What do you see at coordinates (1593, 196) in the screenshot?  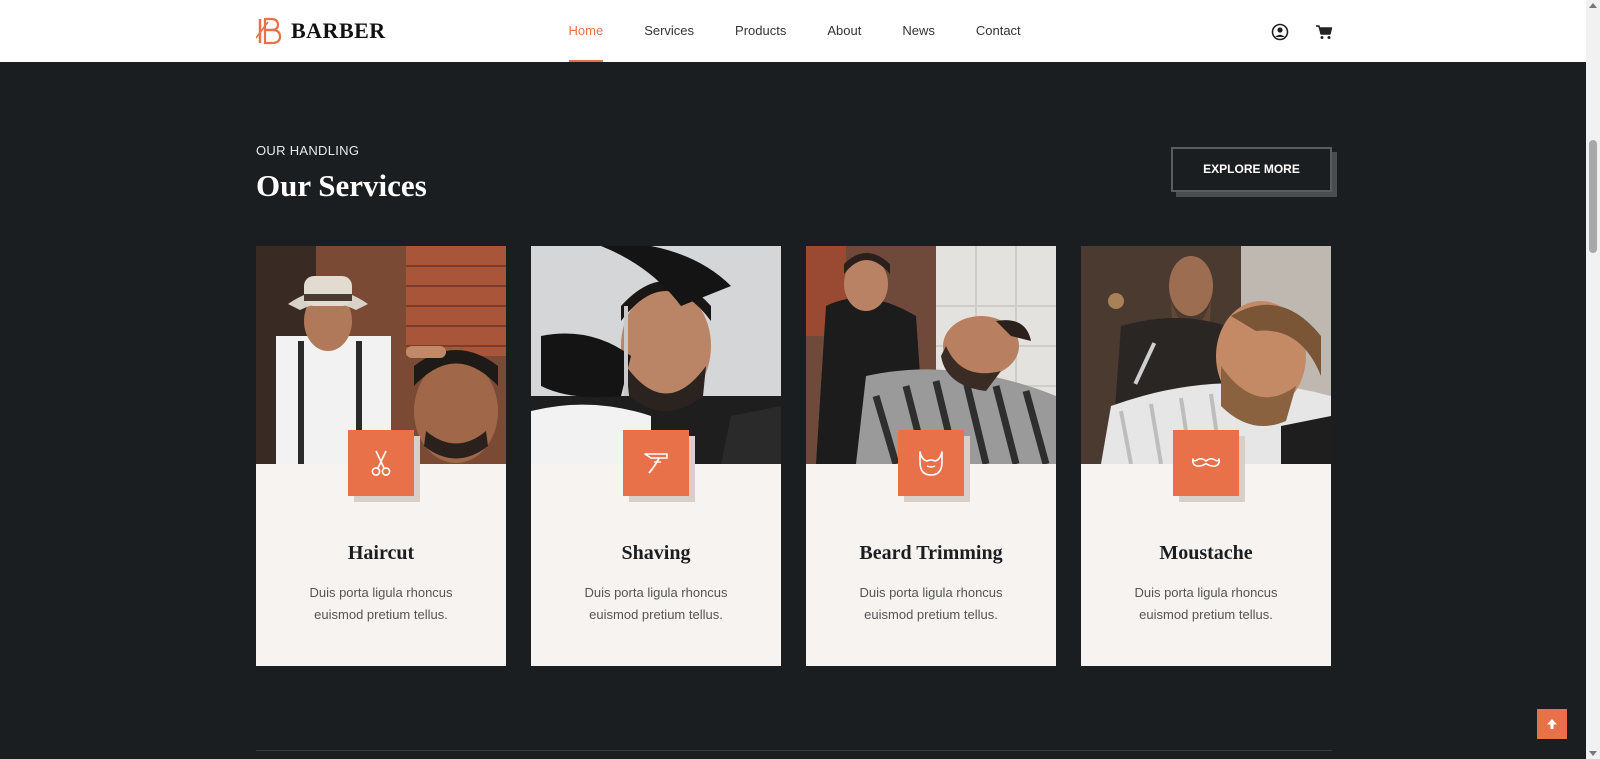 I see `scroll-thumb` at bounding box center [1593, 196].